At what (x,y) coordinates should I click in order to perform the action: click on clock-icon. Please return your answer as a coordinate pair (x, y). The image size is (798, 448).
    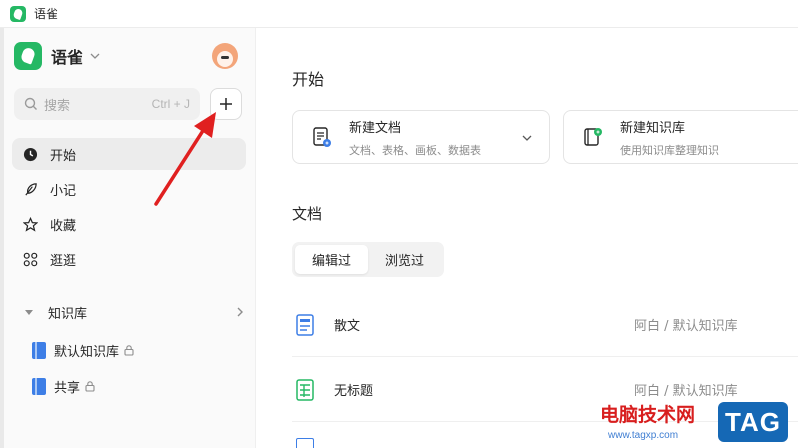
    Looking at the image, I should click on (30, 154).